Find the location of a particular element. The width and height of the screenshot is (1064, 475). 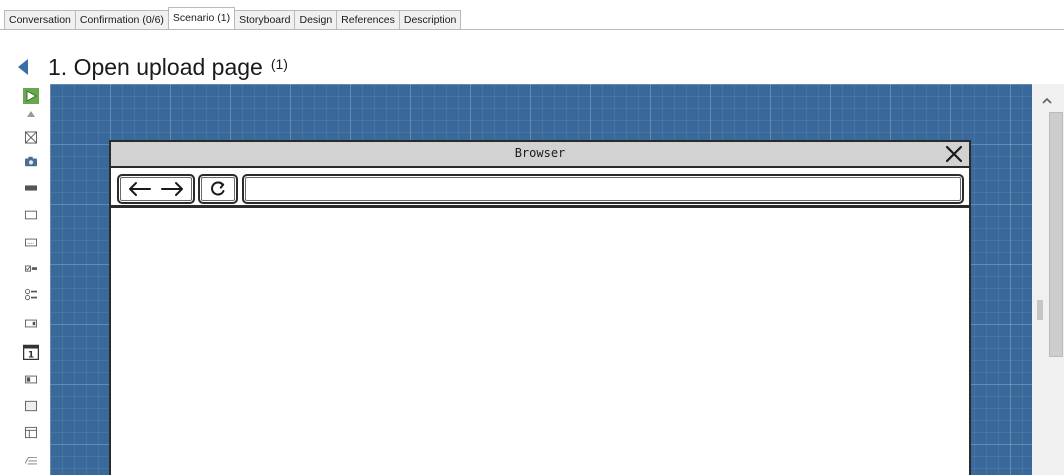

image-placeholder-icon is located at coordinates (31, 137).